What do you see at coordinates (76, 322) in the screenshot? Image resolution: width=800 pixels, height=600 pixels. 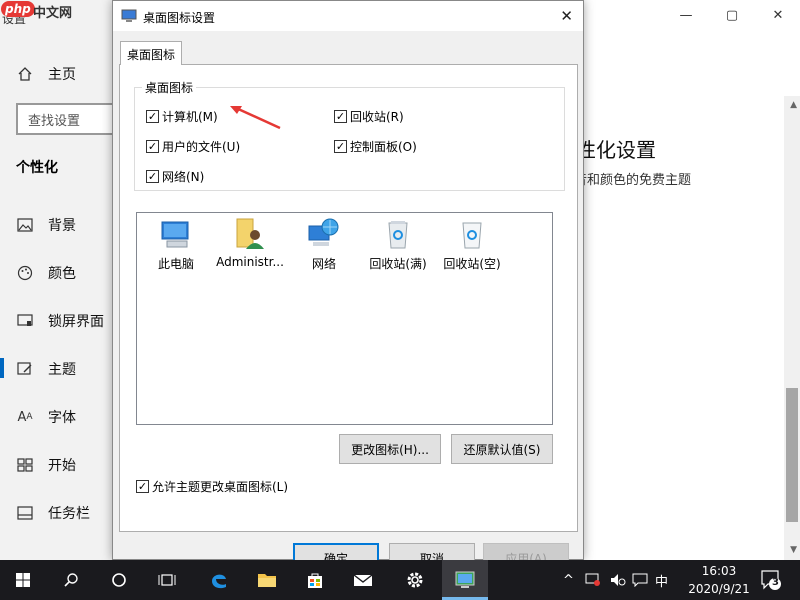 I see `nav-lock-screen-label: 锁屏界面` at bounding box center [76, 322].